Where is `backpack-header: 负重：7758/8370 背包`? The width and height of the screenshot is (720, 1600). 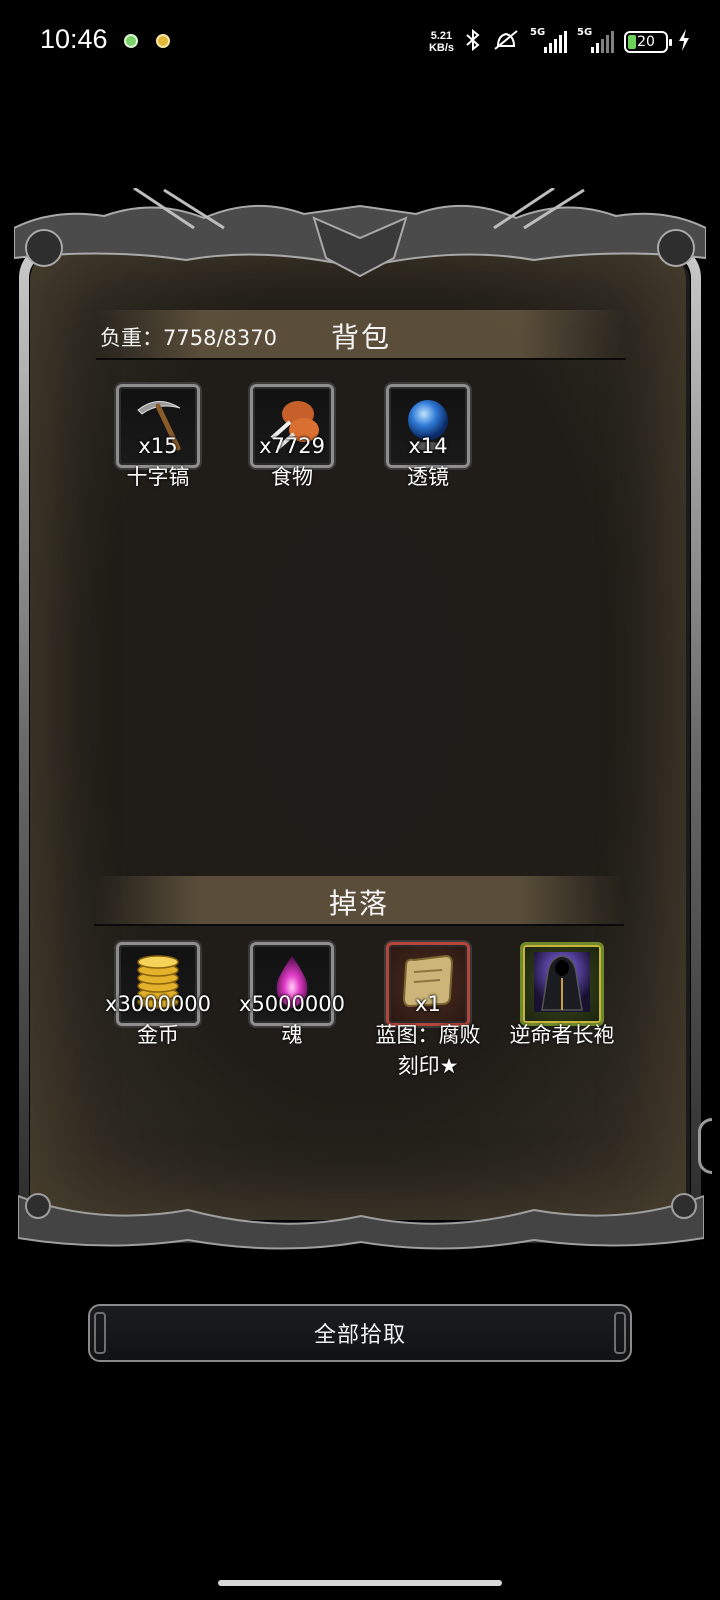
backpack-header: 负重：7758/8370 背包 is located at coordinates (361, 335).